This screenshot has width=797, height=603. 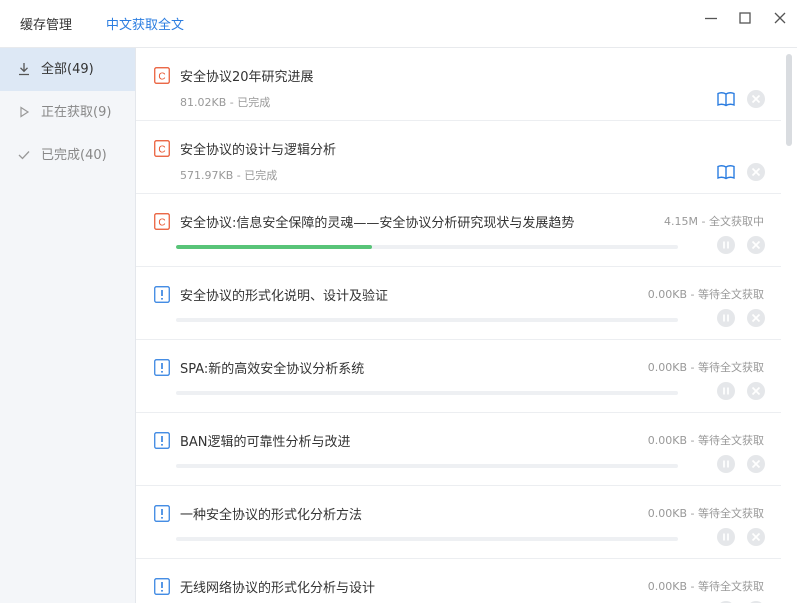 I want to click on item-title: 一种安全协议的形式化分析方法, so click(x=271, y=513).